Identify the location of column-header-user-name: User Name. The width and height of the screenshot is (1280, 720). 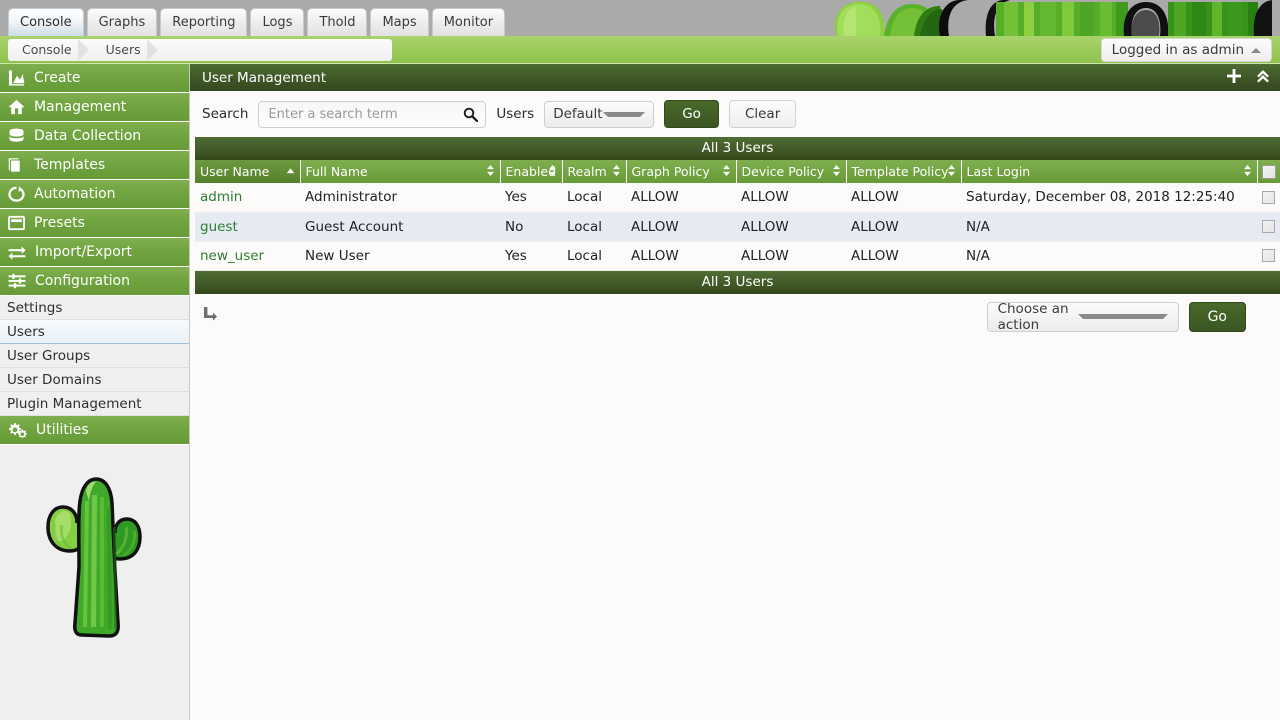
(248, 171).